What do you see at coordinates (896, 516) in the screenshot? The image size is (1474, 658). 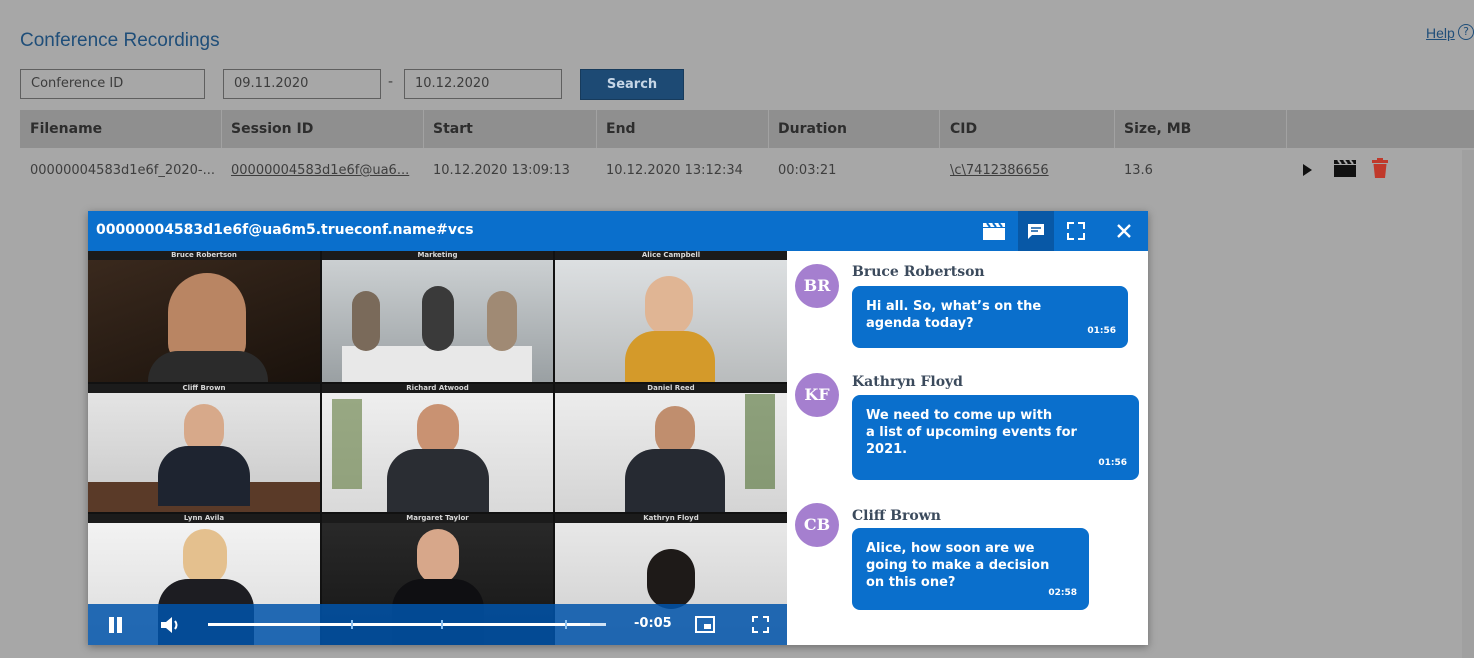 I see `message-author: Cliff Brown` at bounding box center [896, 516].